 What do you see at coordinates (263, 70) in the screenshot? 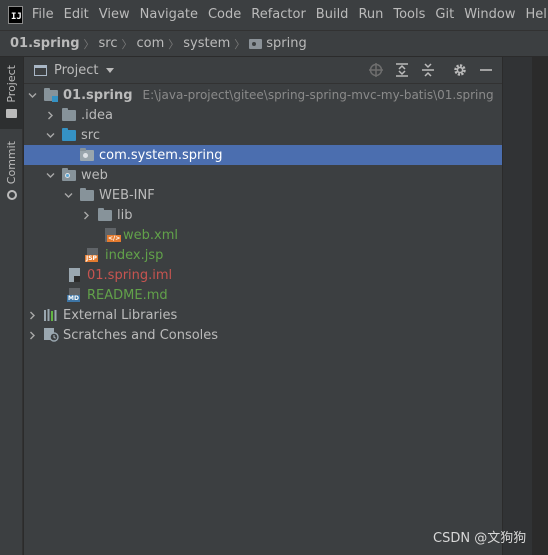
I see `panel-header: Project` at bounding box center [263, 70].